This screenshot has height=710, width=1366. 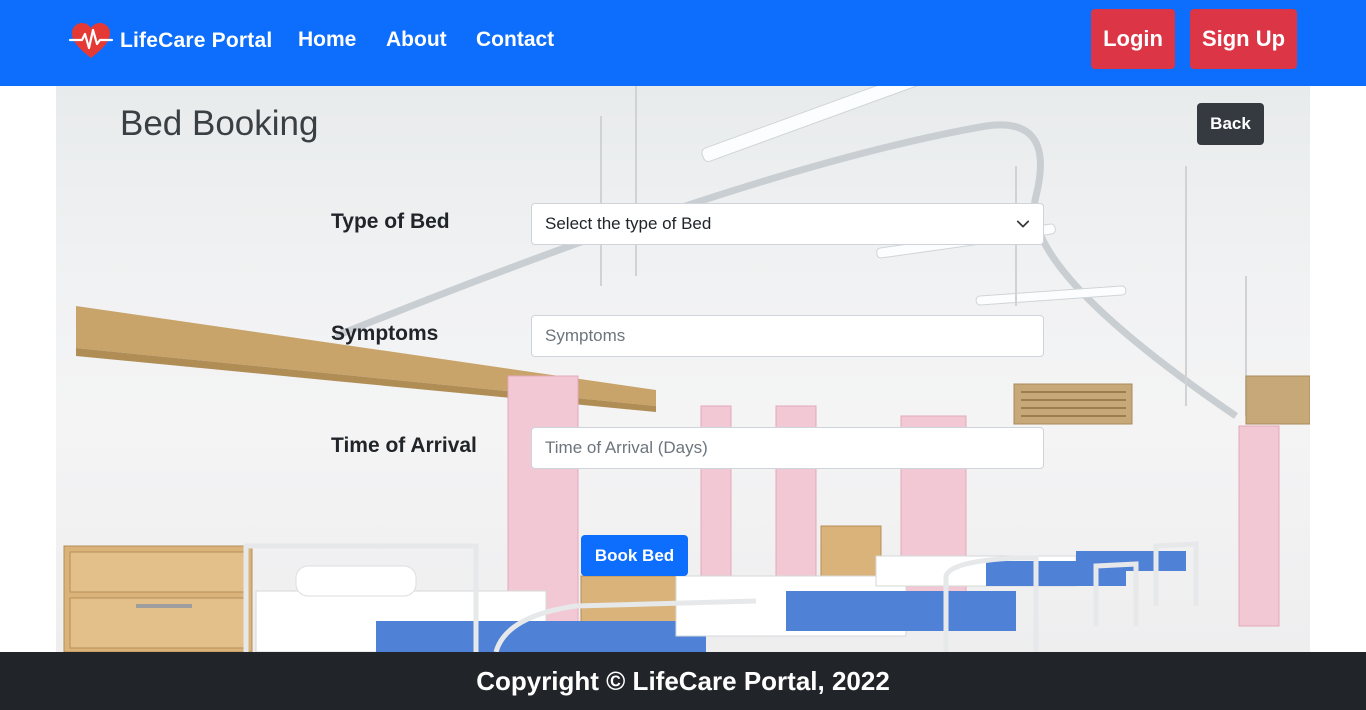 I want to click on bed-type-select: Select the type of Bed, so click(x=787, y=224).